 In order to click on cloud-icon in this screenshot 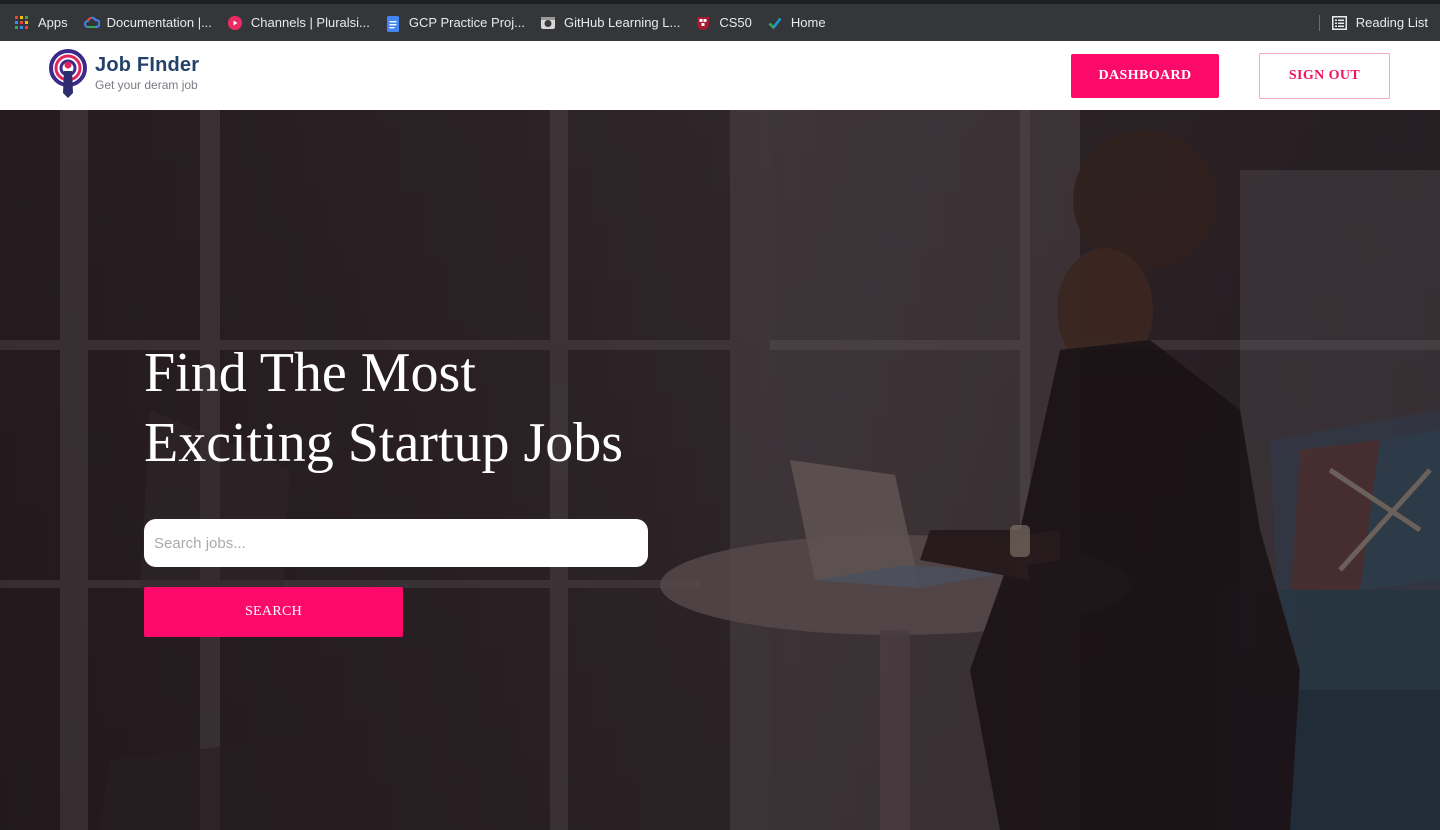, I will do `click(92, 23)`.